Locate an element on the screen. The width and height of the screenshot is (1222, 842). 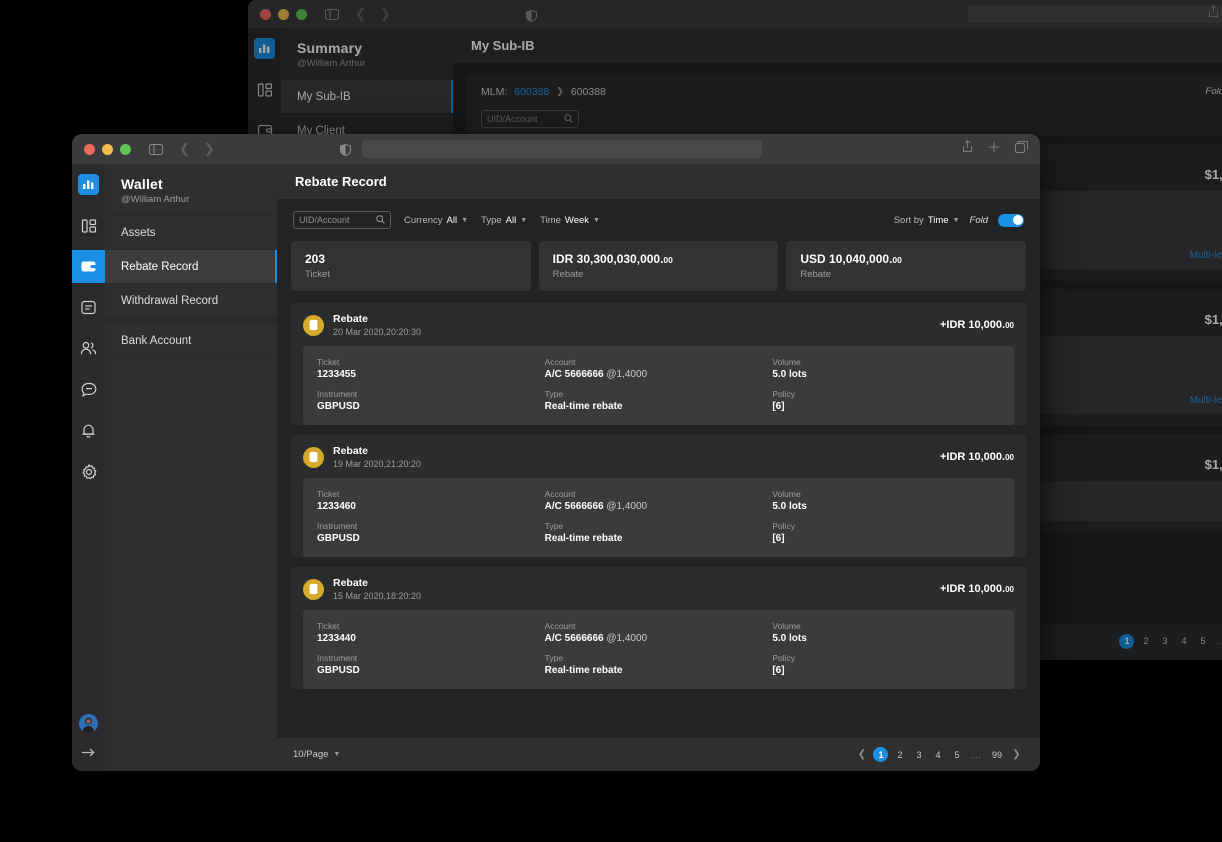
account-number: A/C 5666666 is located at coordinates (575, 506).